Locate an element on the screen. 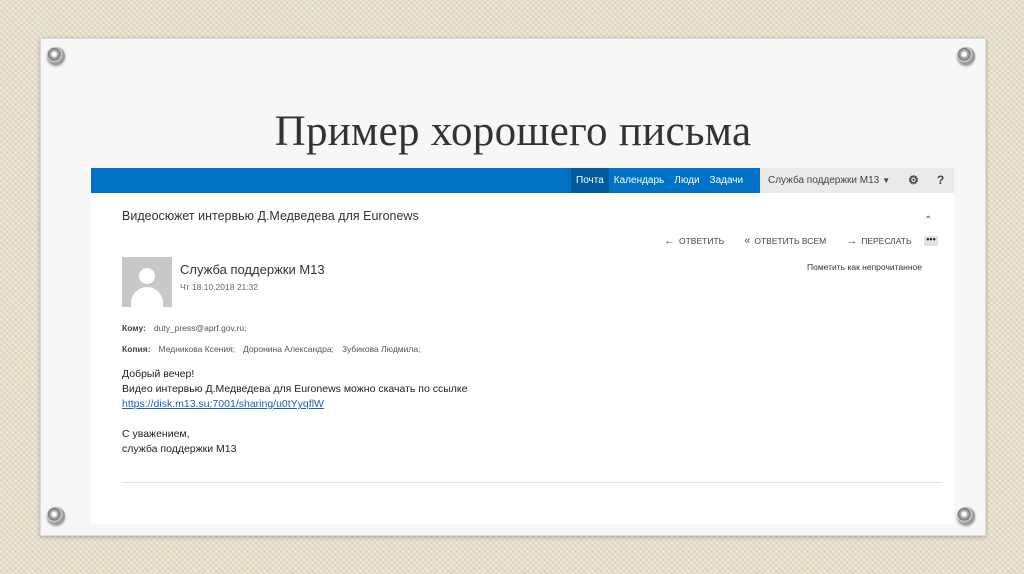  cc-recipient: Доронина Александра; is located at coordinates (288, 349).